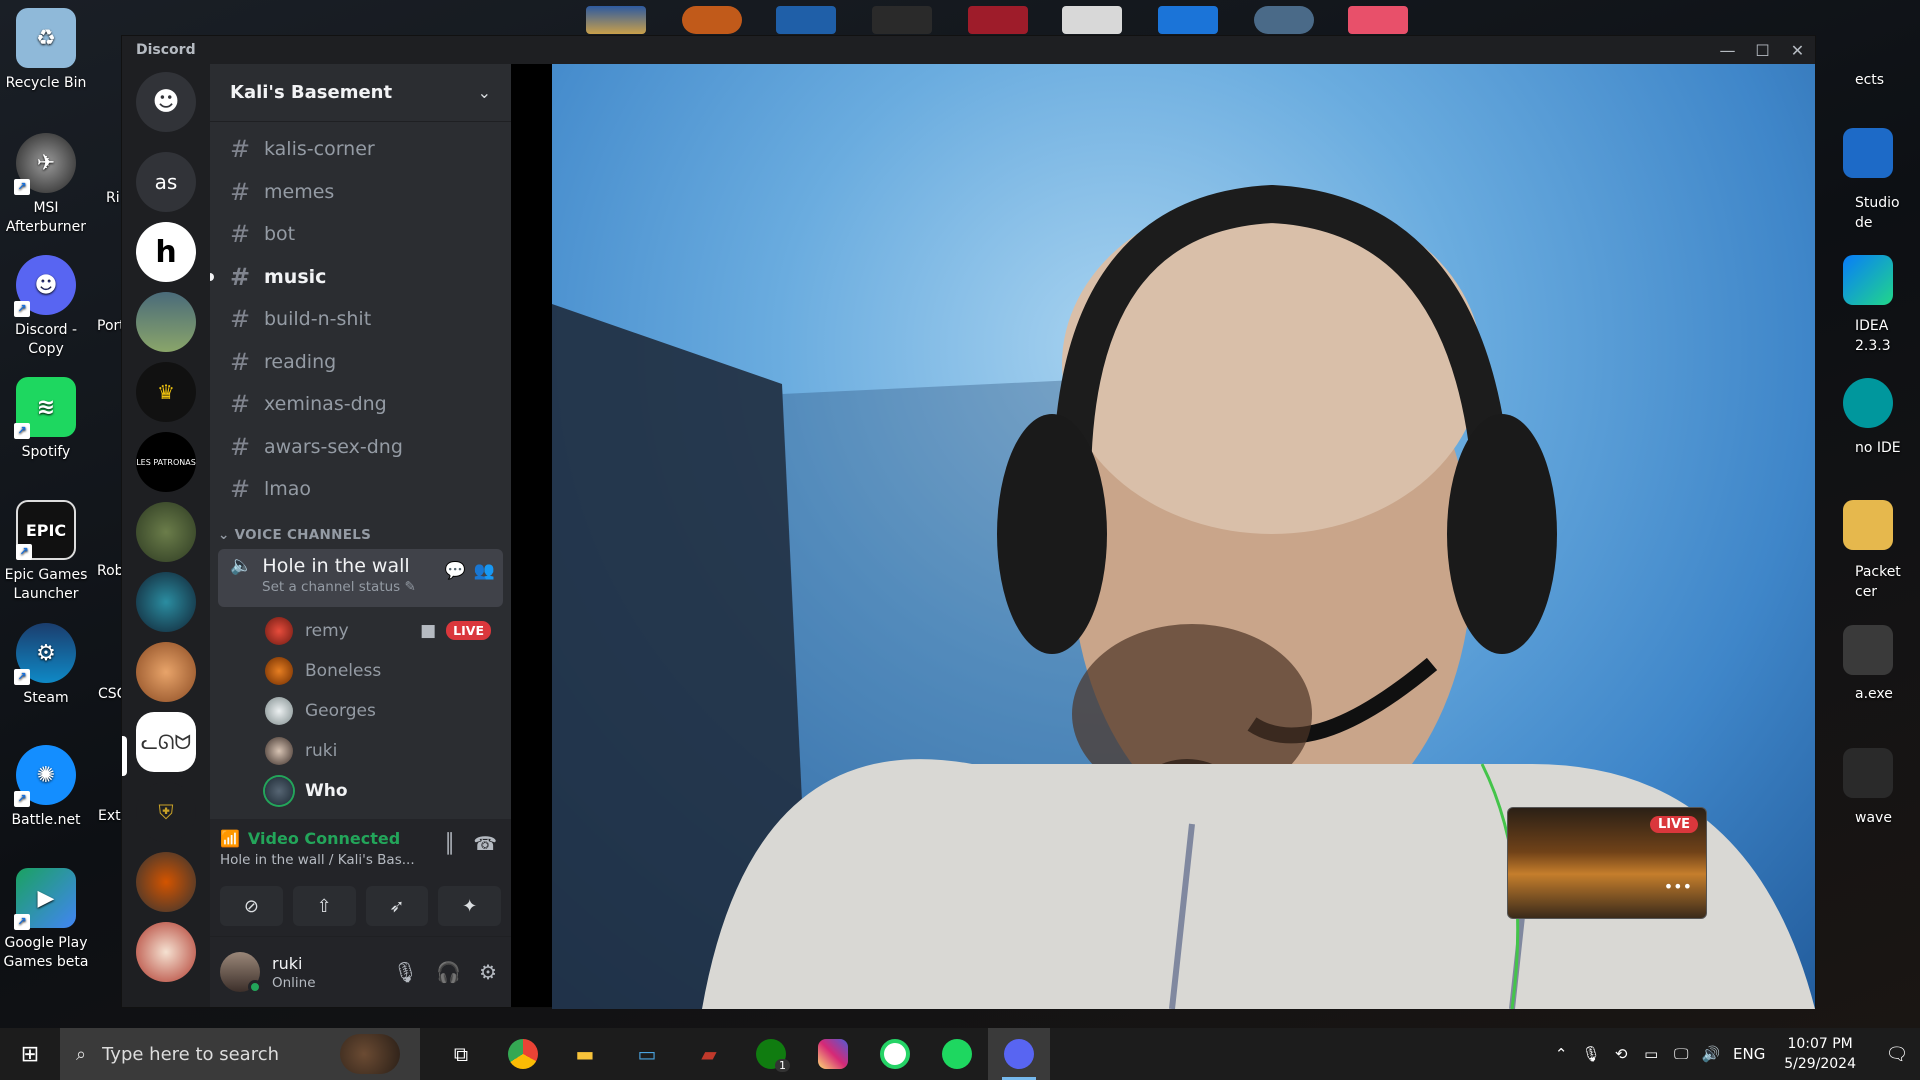 Image resolution: width=1920 pixels, height=1080 pixels. Describe the element at coordinates (469, 906) in the screenshot. I see `soundboard-button: ✦` at that location.